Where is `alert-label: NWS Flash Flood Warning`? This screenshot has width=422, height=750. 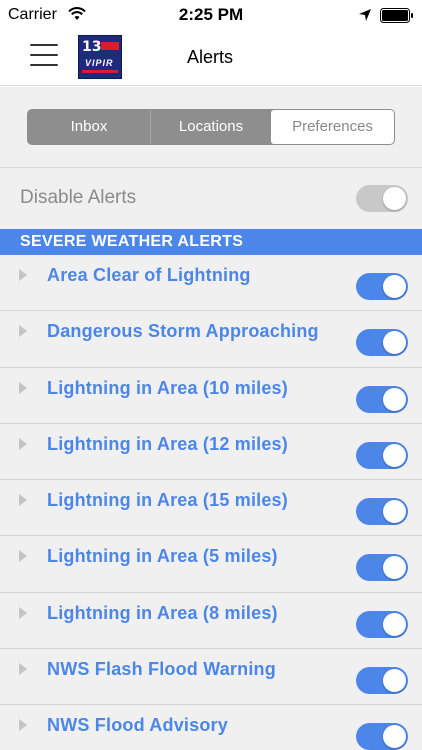
alert-label: NWS Flash Flood Warning is located at coordinates (161, 669).